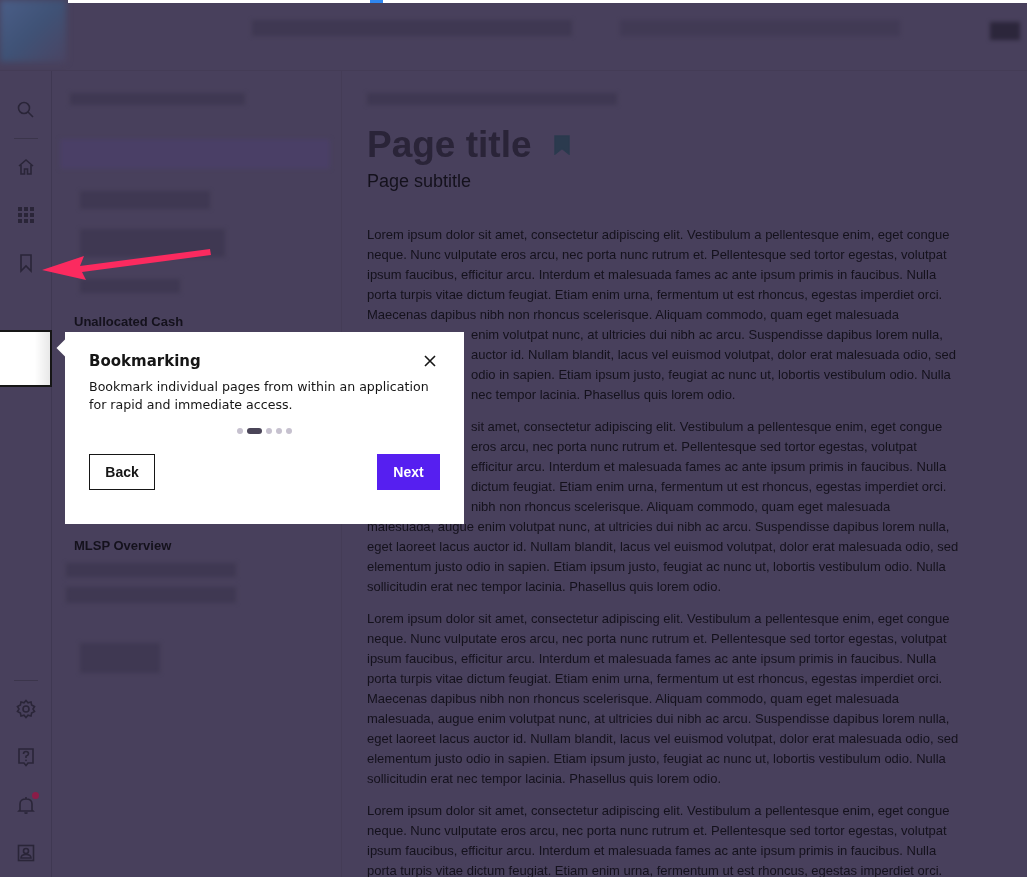  I want to click on popover-text: Bookmark individual pages from within an application for rapid and immediate access., so click(259, 396).